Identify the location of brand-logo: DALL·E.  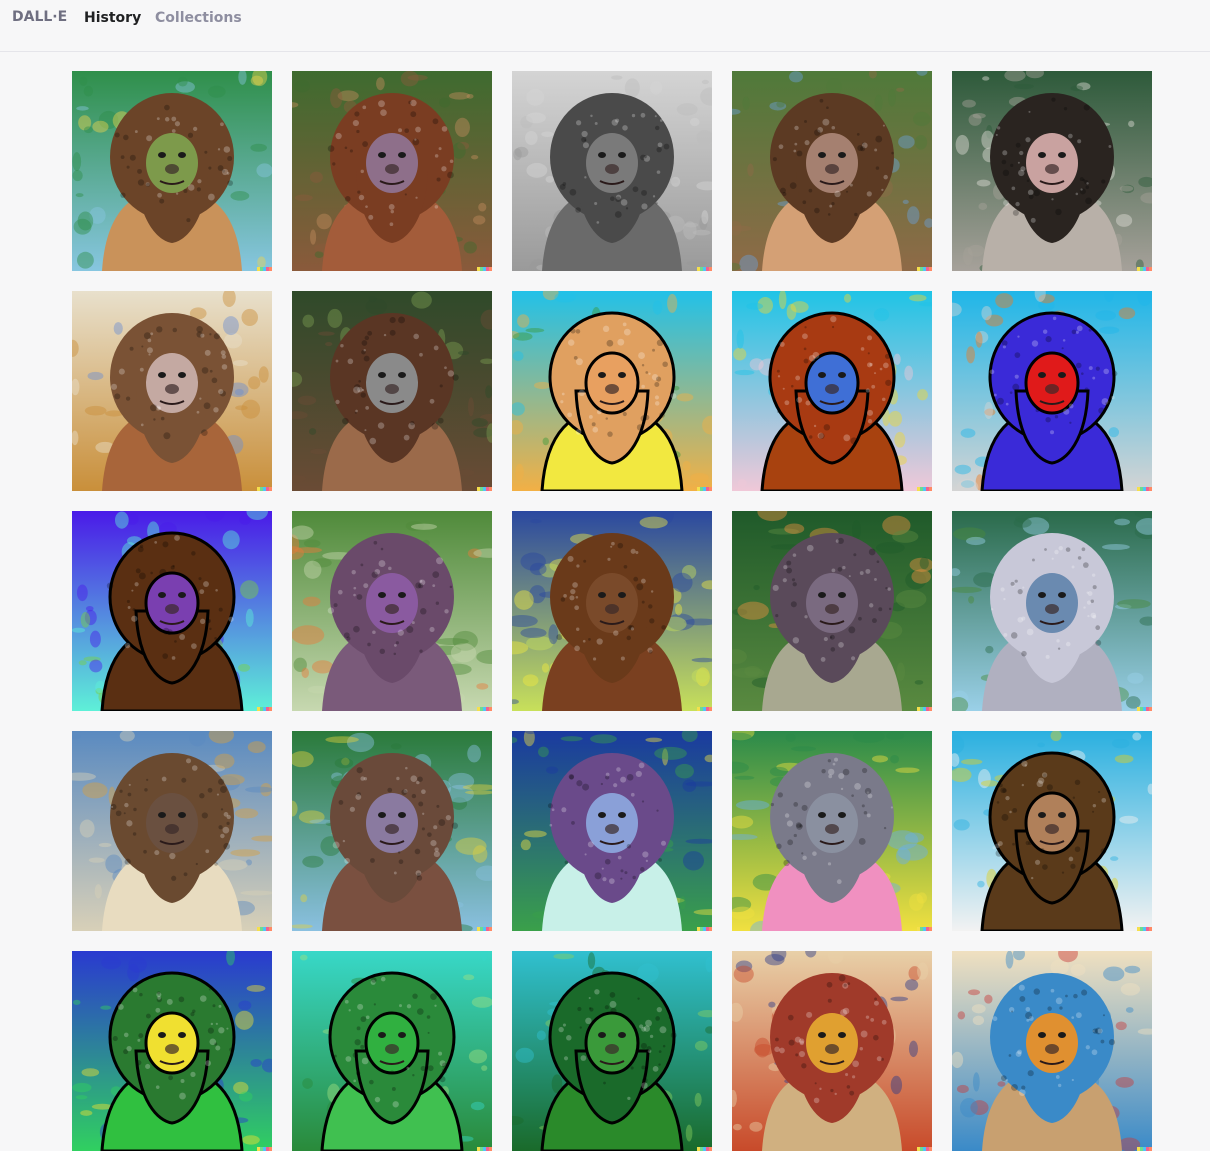
(39, 17).